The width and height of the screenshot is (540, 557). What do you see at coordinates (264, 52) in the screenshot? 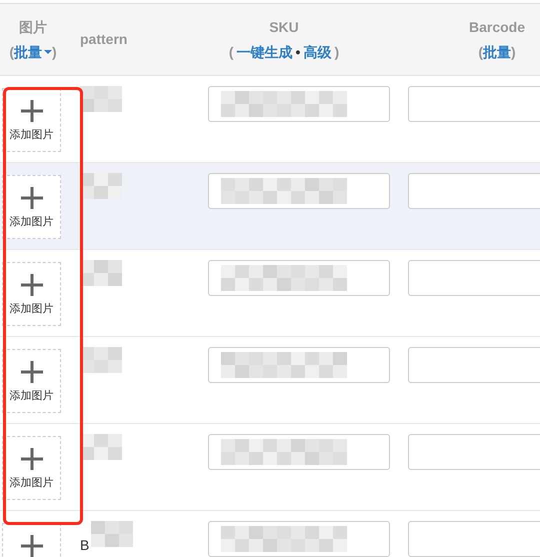
I see `generate-link: 一键生成` at bounding box center [264, 52].